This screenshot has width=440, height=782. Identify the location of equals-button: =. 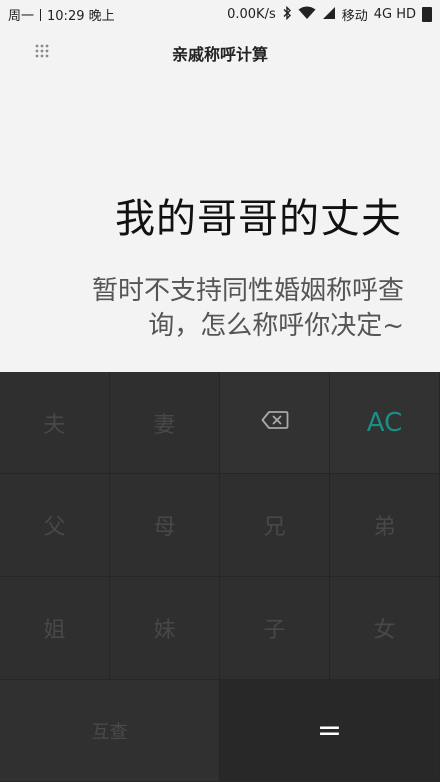
(330, 731).